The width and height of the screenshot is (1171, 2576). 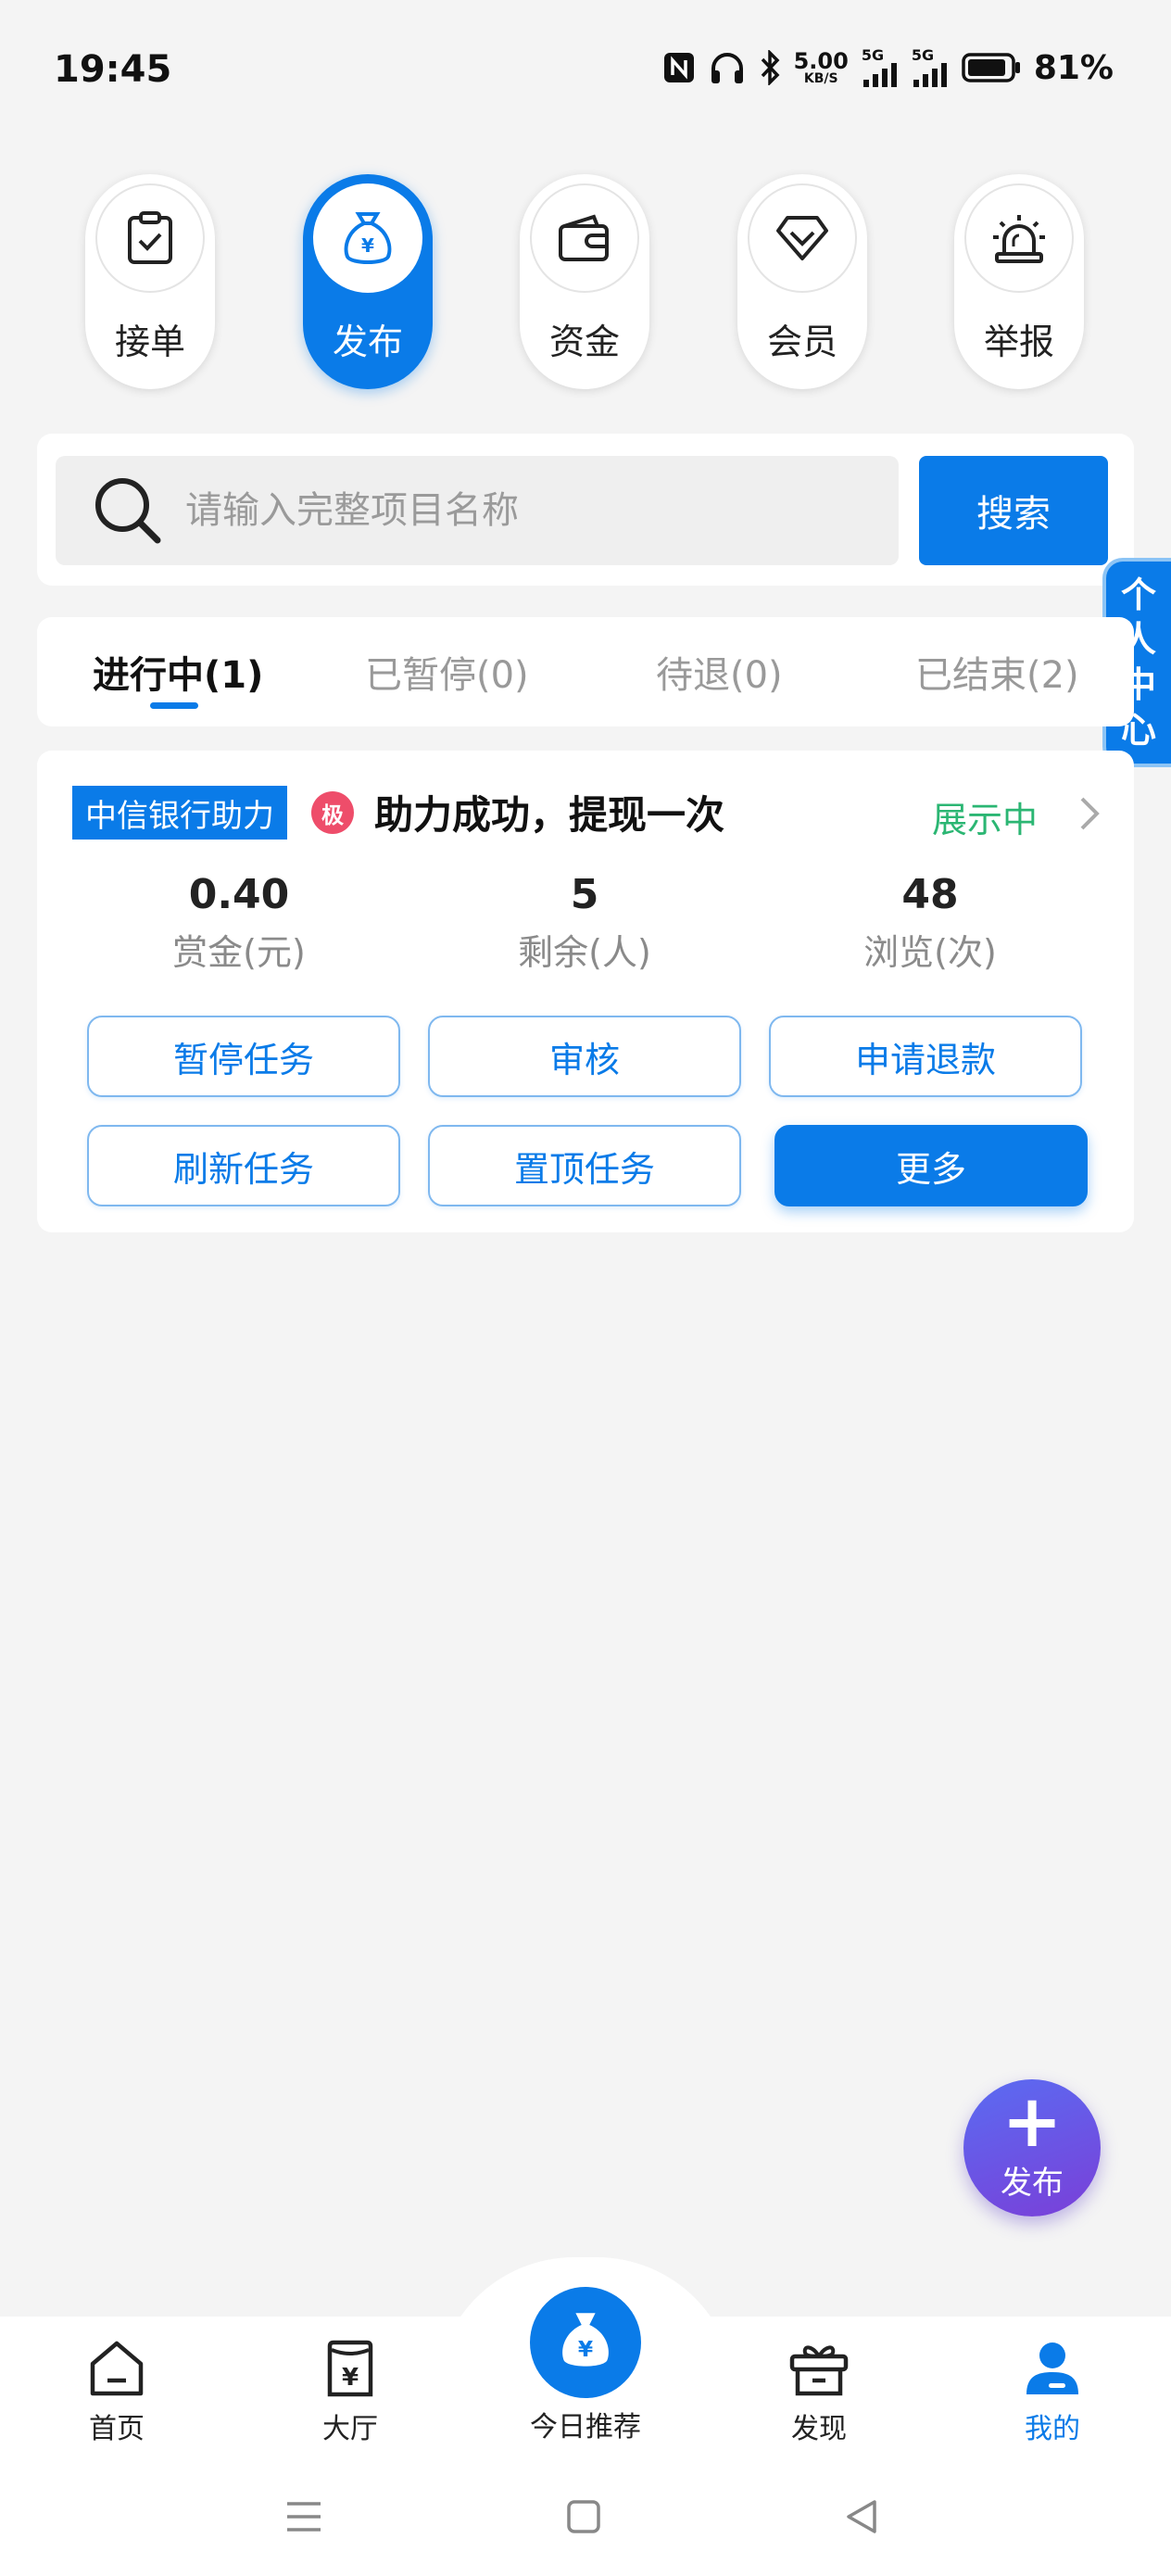 I want to click on speed-badge: 极, so click(x=333, y=813).